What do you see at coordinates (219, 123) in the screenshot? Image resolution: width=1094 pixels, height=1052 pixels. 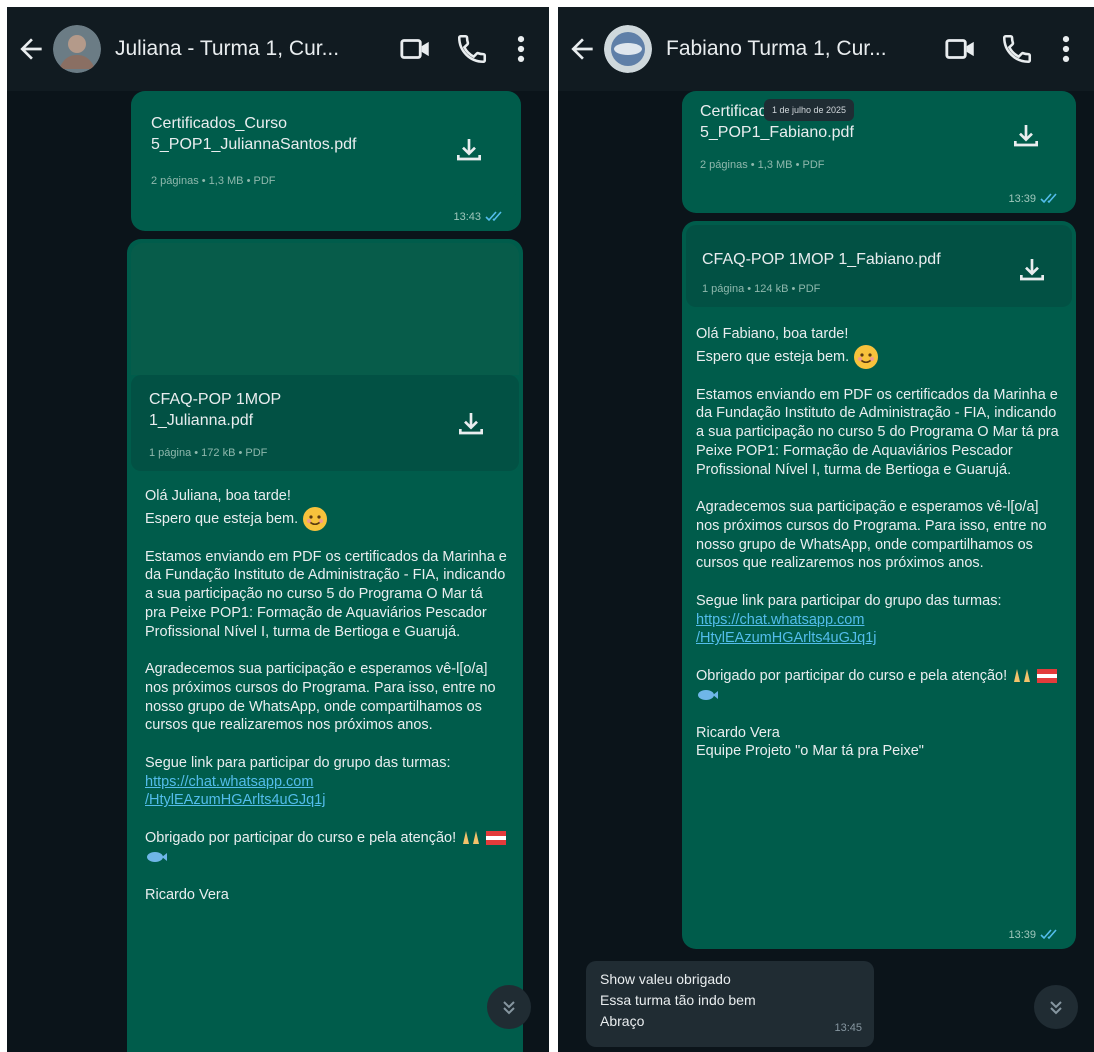 I see `document-name-line: Certificados_Curso` at bounding box center [219, 123].